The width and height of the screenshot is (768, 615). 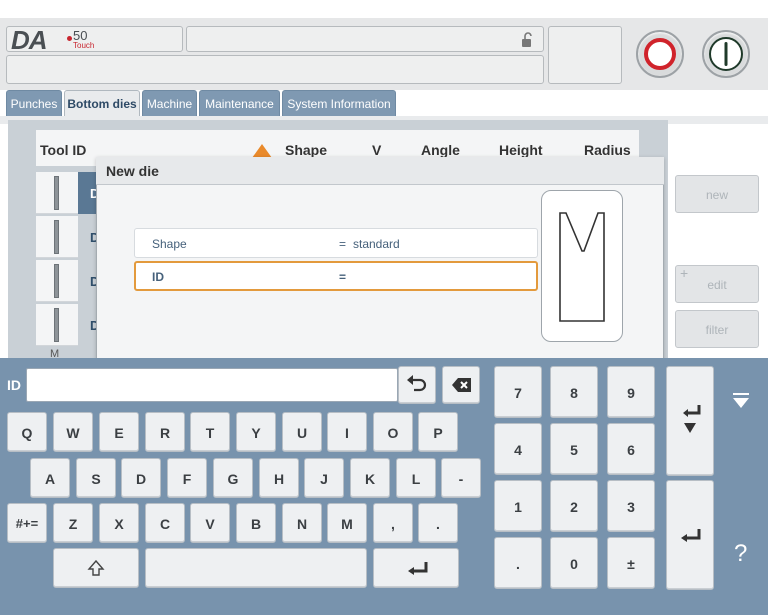 I want to click on key-p: P, so click(x=438, y=432).